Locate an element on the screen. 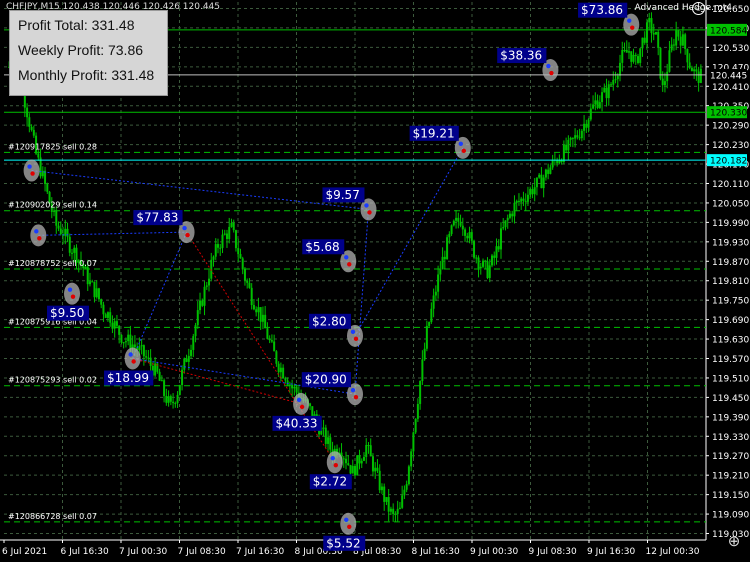 This screenshot has height=562, width=750. profit-label: $2.80 is located at coordinates (329, 321).